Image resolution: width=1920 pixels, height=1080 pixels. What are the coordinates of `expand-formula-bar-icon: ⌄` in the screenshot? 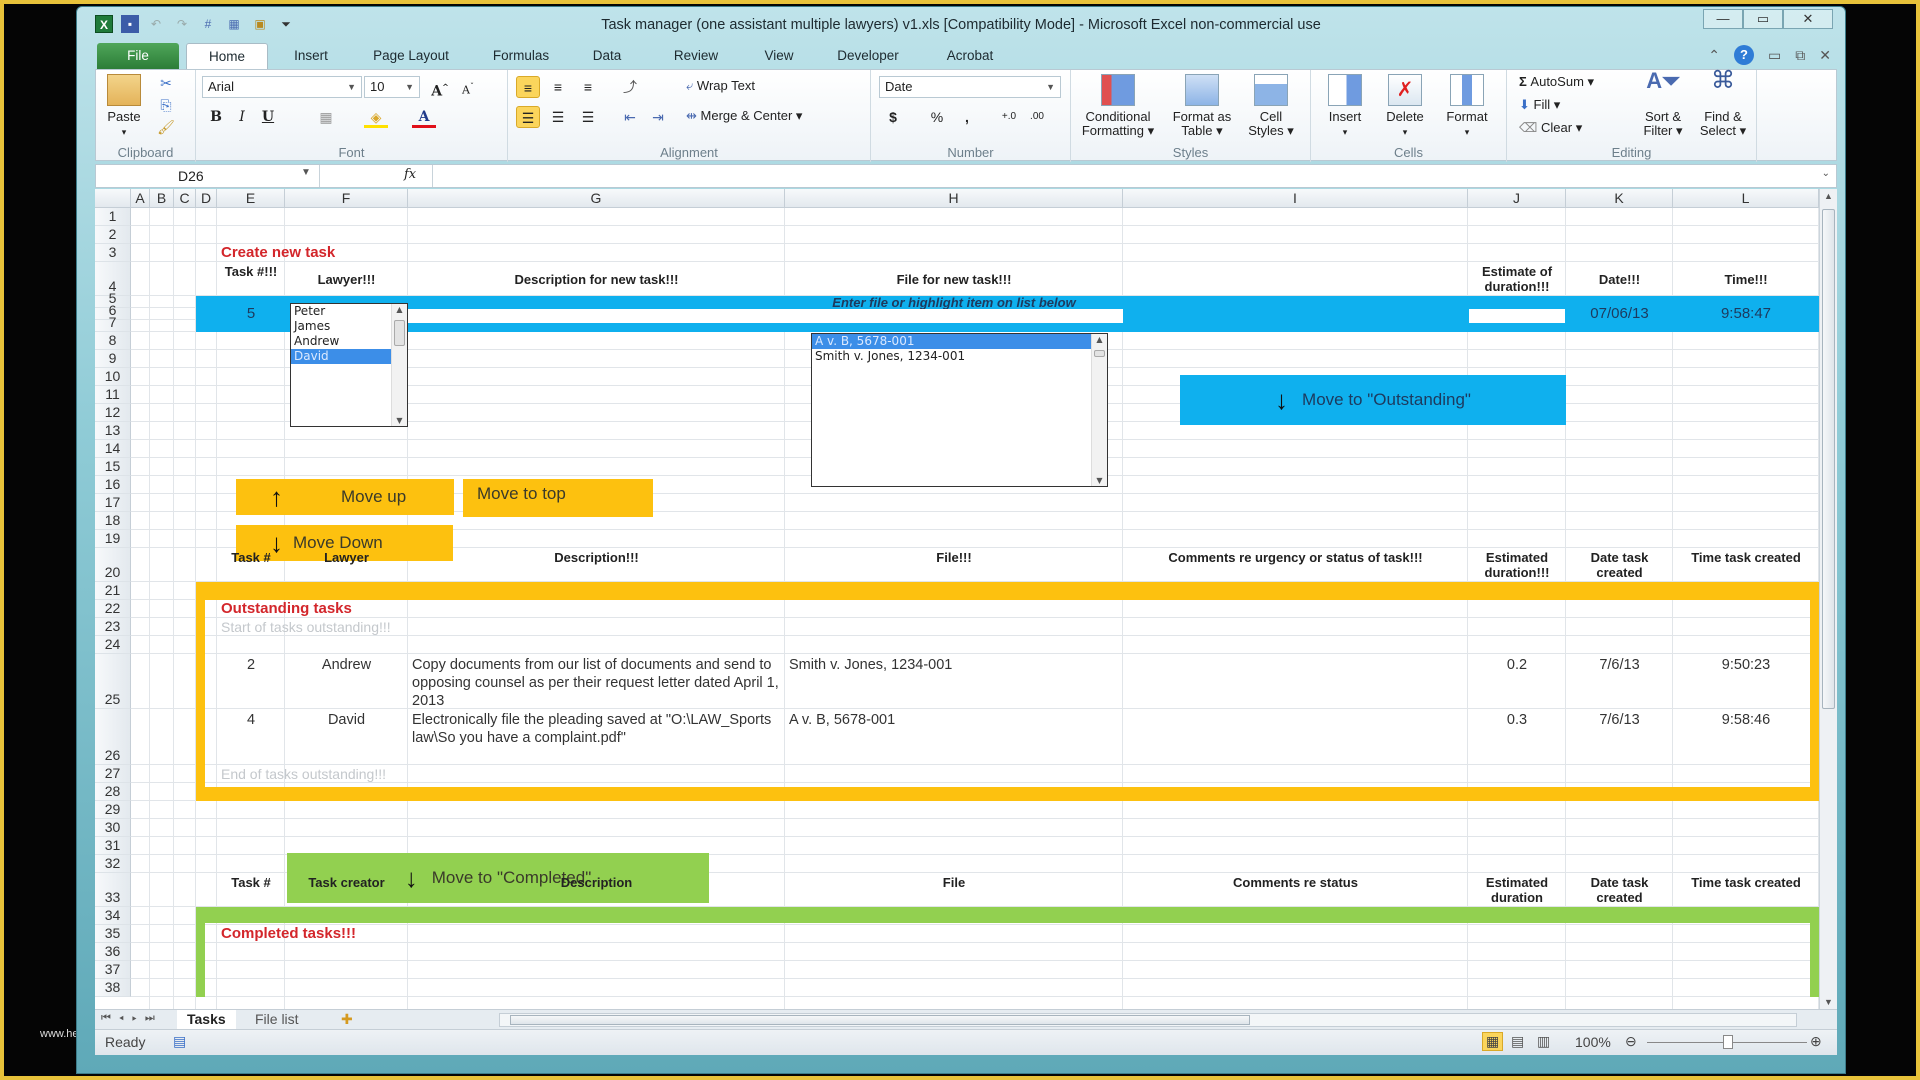 It's located at (1826, 173).